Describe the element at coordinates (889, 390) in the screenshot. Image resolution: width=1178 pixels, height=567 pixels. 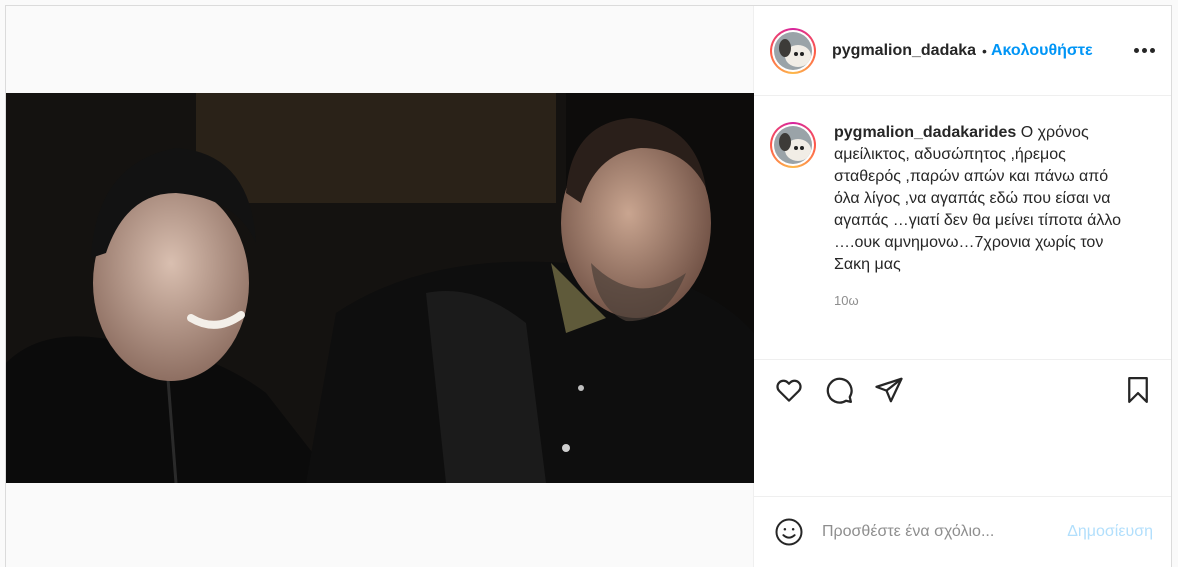
I see `send-icon` at that location.